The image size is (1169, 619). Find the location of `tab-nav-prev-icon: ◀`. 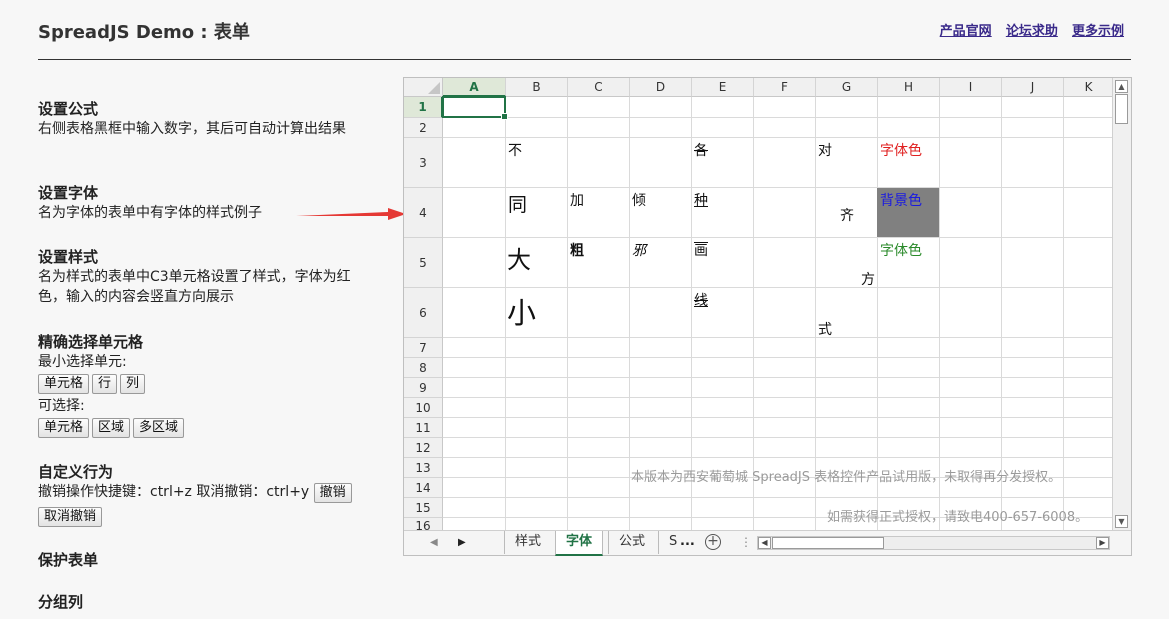

tab-nav-prev-icon: ◀ is located at coordinates (434, 542).